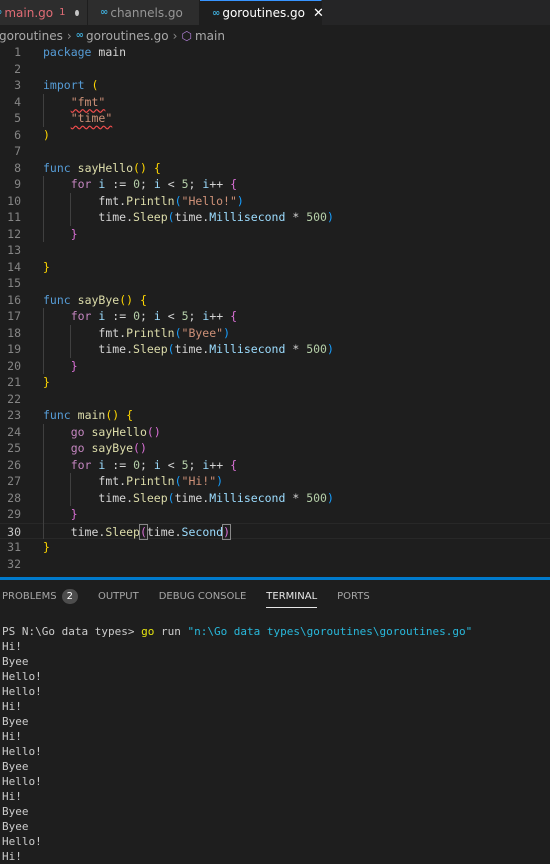  Describe the element at coordinates (29, 596) in the screenshot. I see `tab-label: PROBLEMS` at that location.